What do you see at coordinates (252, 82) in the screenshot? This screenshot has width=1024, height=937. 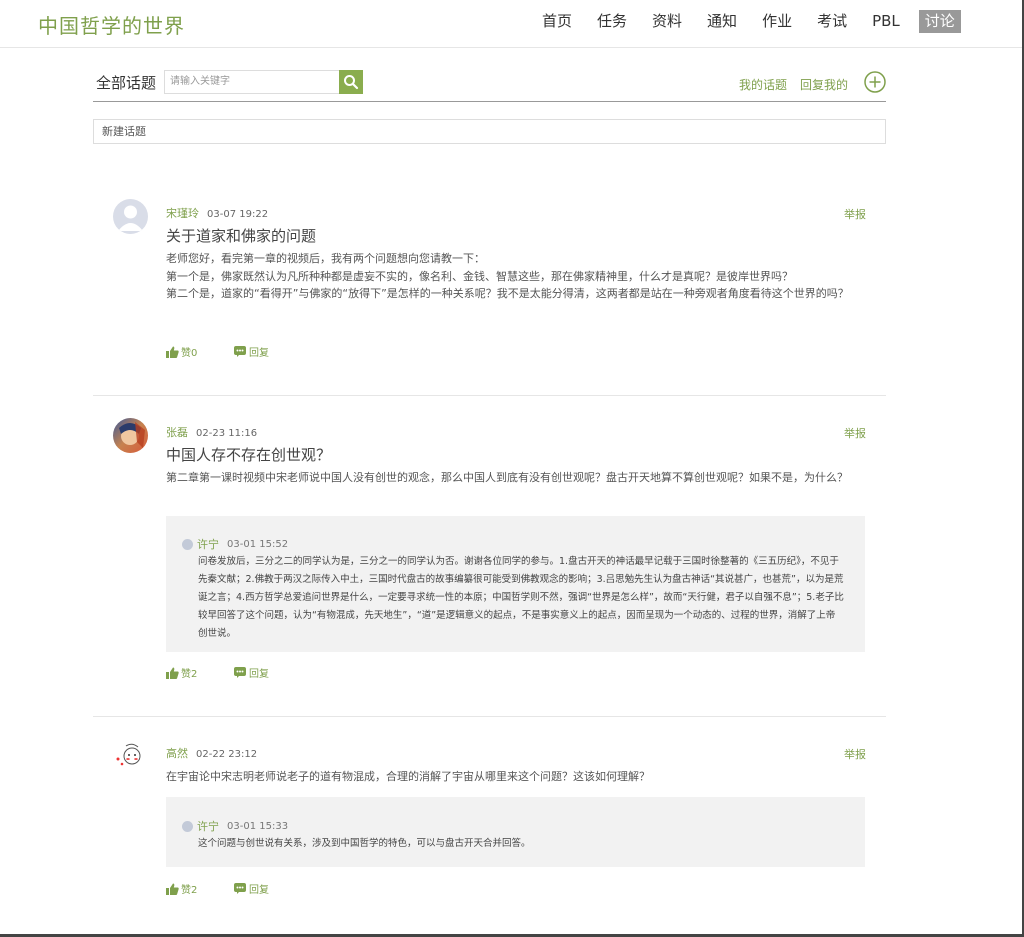 I see `search-input: 请输入关键字` at bounding box center [252, 82].